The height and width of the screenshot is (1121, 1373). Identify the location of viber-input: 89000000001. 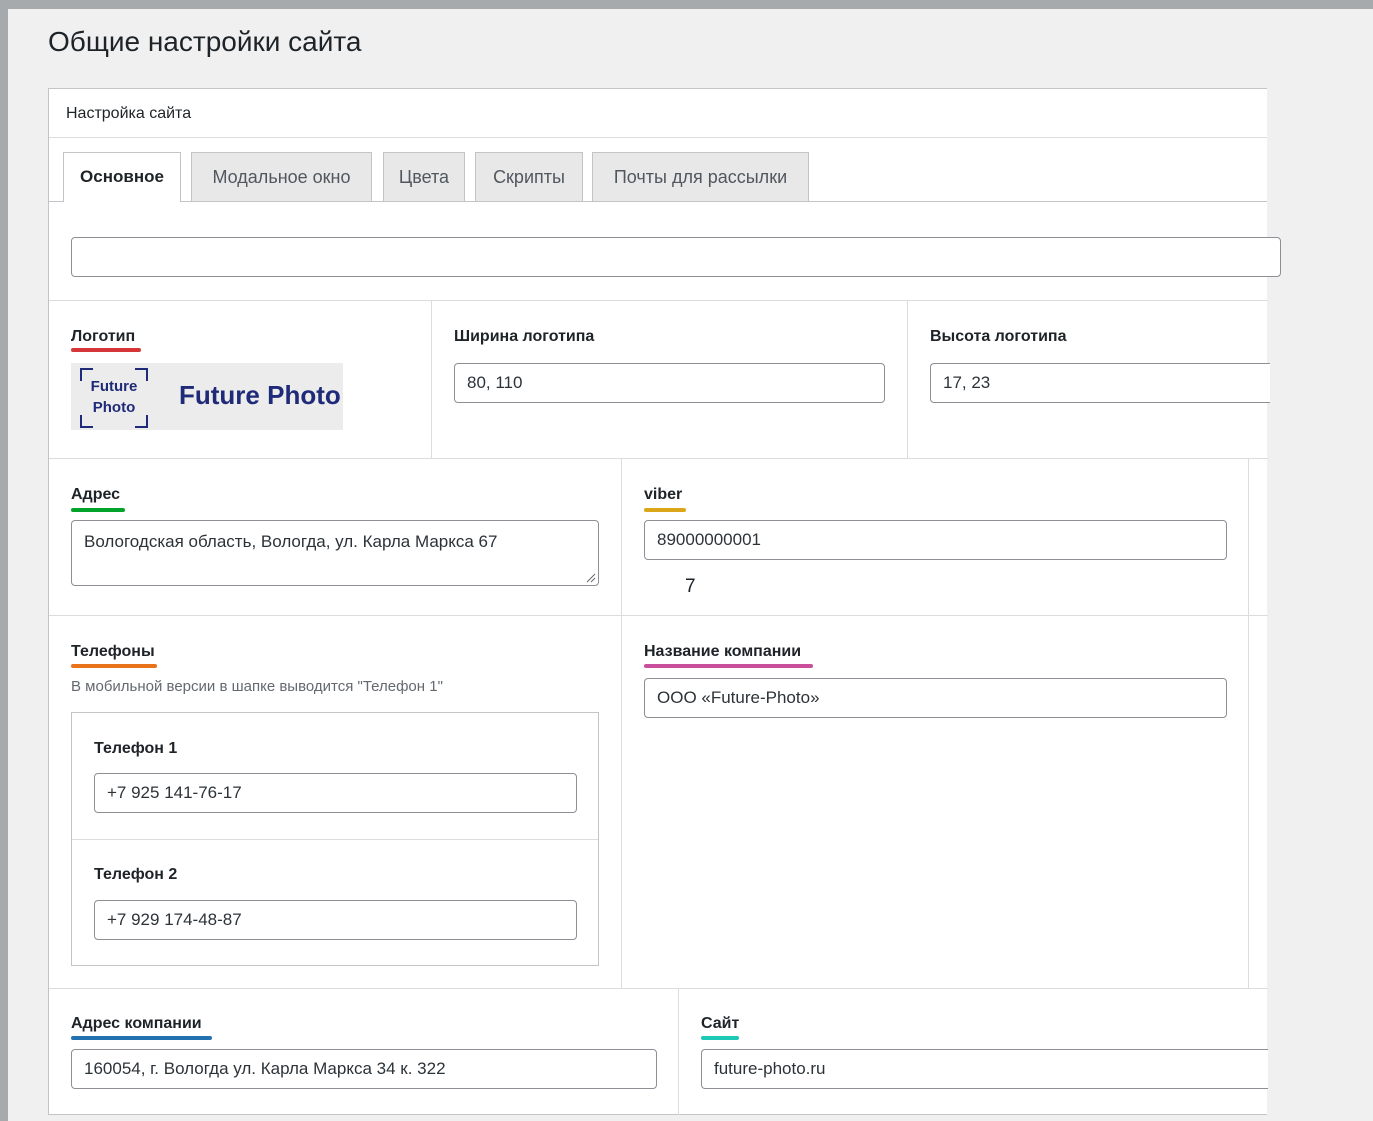
(935, 540).